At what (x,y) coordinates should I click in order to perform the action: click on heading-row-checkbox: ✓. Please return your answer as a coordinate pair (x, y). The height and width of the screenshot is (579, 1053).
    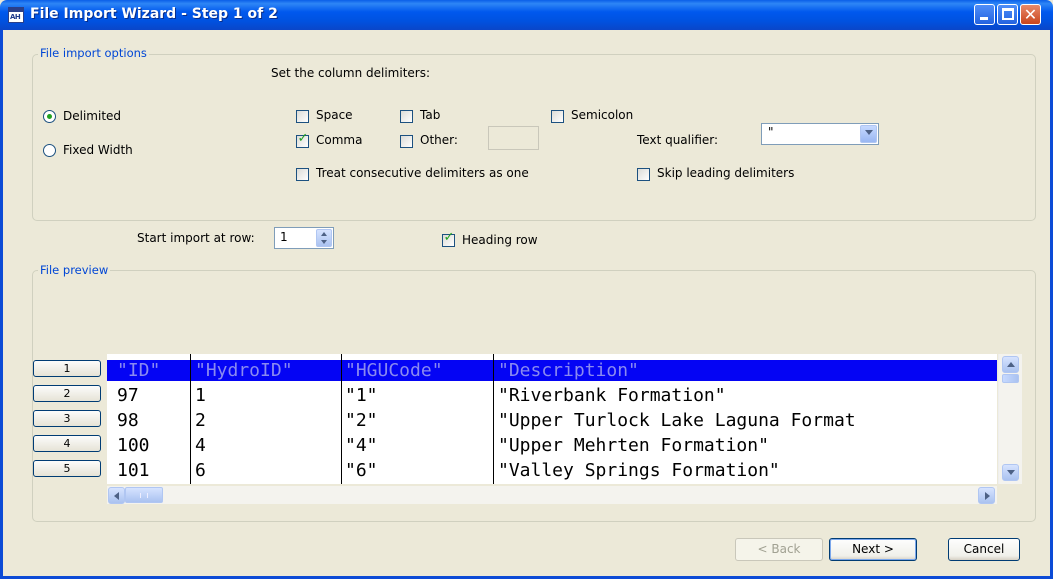
    Looking at the image, I should click on (448, 238).